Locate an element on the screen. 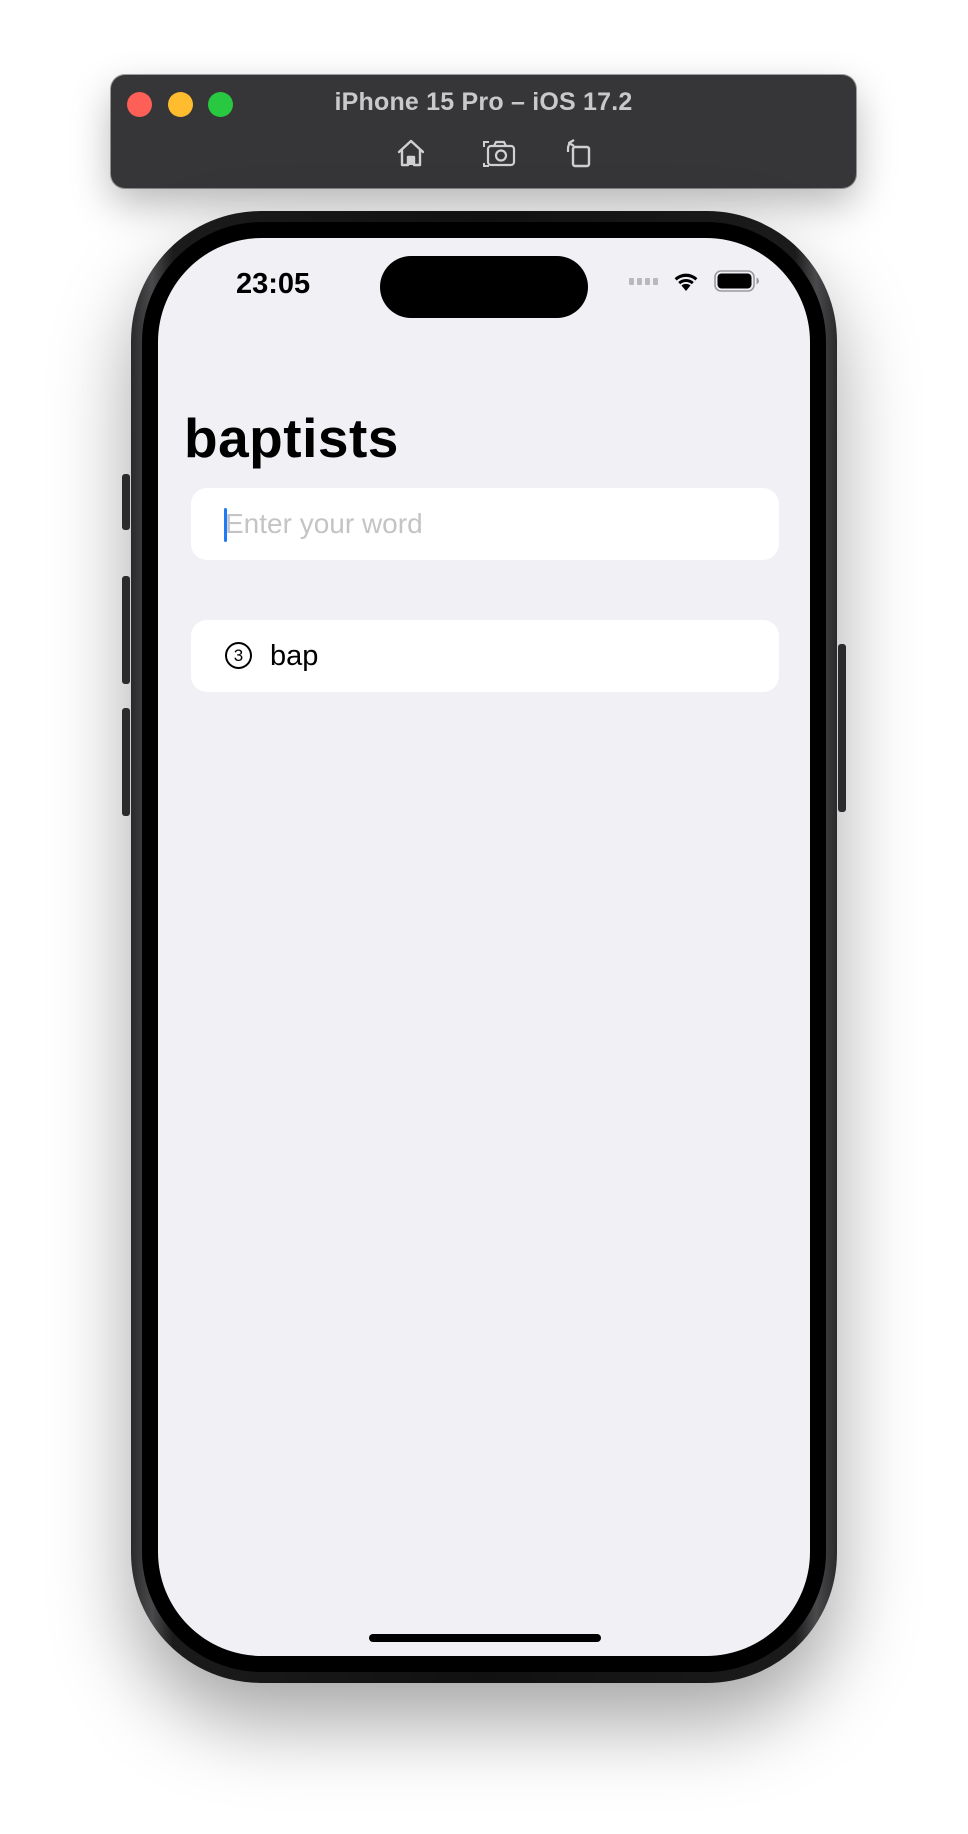 This screenshot has width=968, height=1834. volume-up-button is located at coordinates (126, 630).